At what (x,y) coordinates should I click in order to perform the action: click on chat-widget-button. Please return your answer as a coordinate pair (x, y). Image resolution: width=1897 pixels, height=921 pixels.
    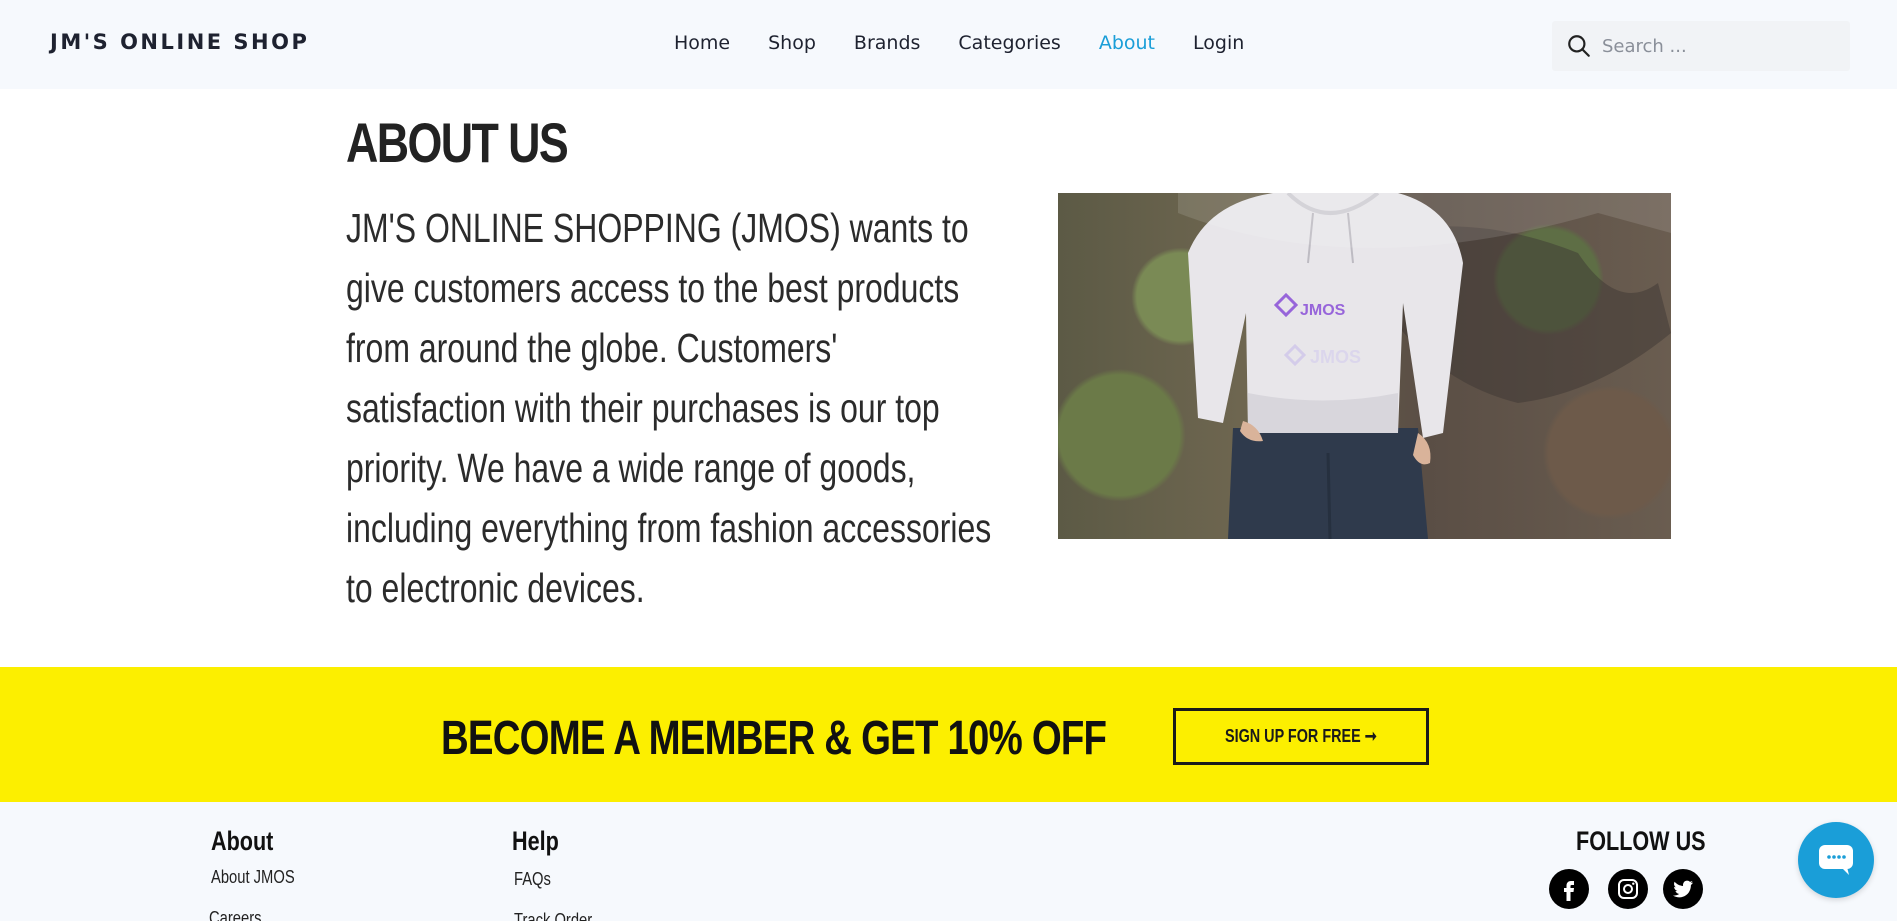
    Looking at the image, I should click on (1836, 860).